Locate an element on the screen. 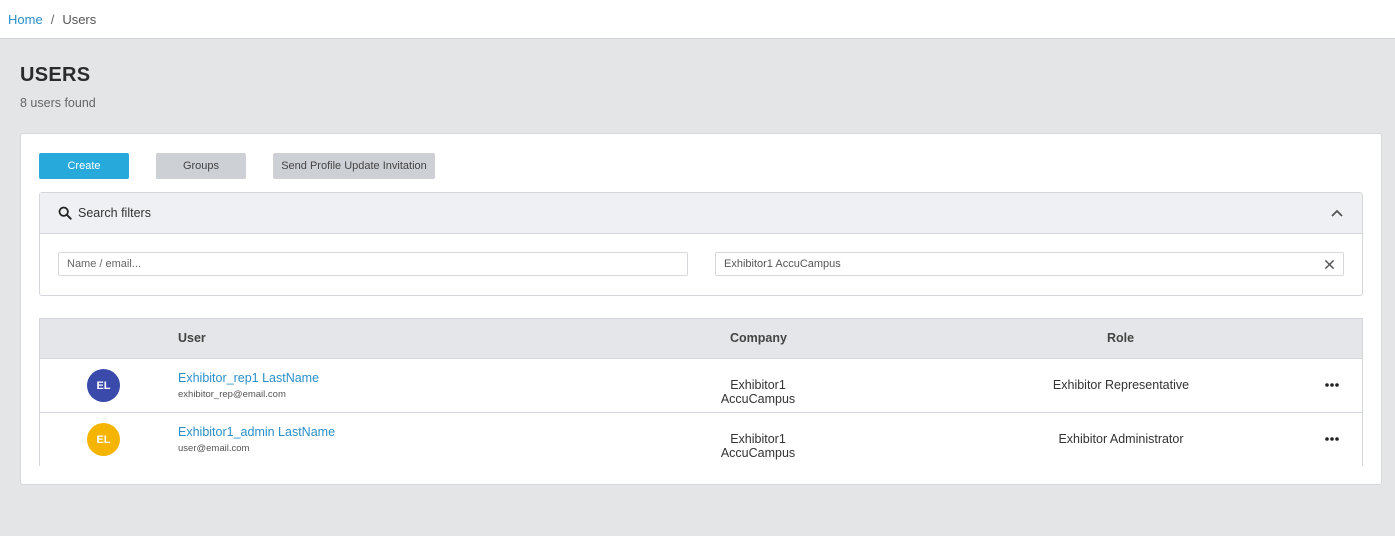 Image resolution: width=1395 pixels, height=536 pixels. groups-button: Groups is located at coordinates (201, 166).